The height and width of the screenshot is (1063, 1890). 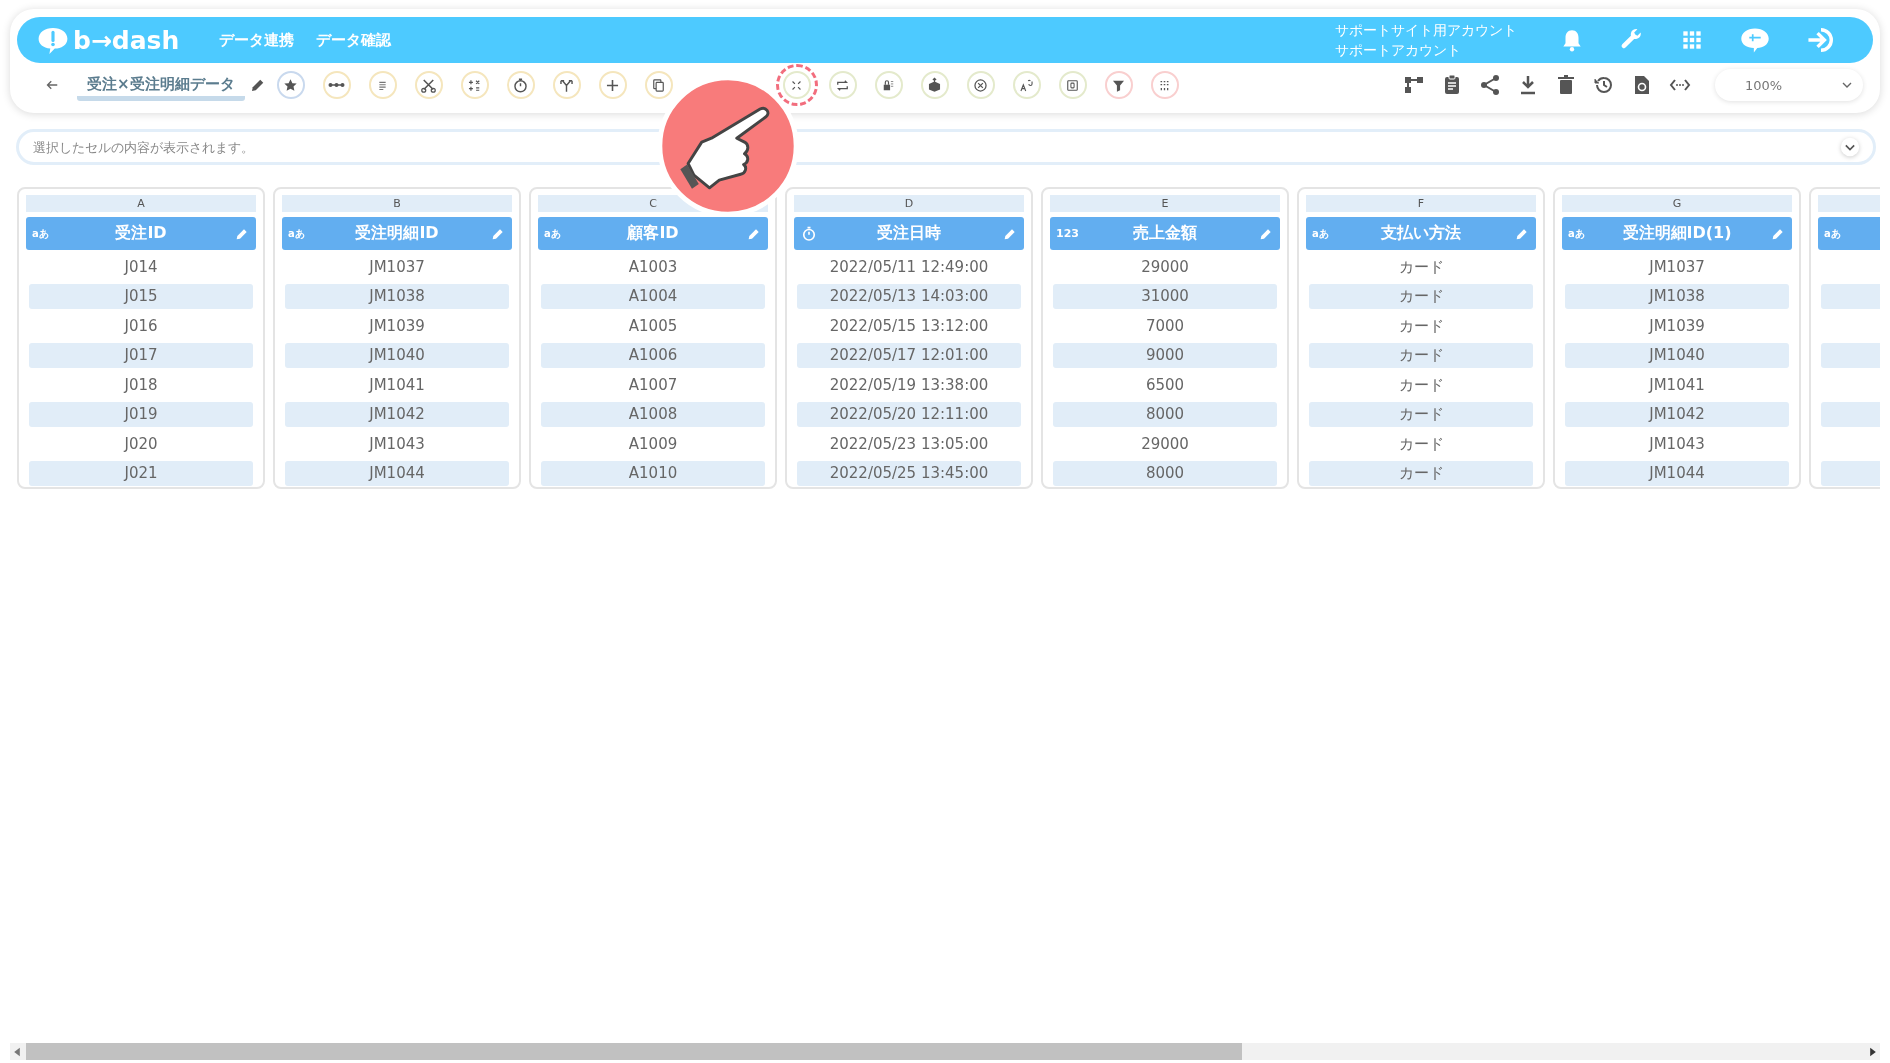 What do you see at coordinates (141, 444) in the screenshot?
I see `table-cell: J020` at bounding box center [141, 444].